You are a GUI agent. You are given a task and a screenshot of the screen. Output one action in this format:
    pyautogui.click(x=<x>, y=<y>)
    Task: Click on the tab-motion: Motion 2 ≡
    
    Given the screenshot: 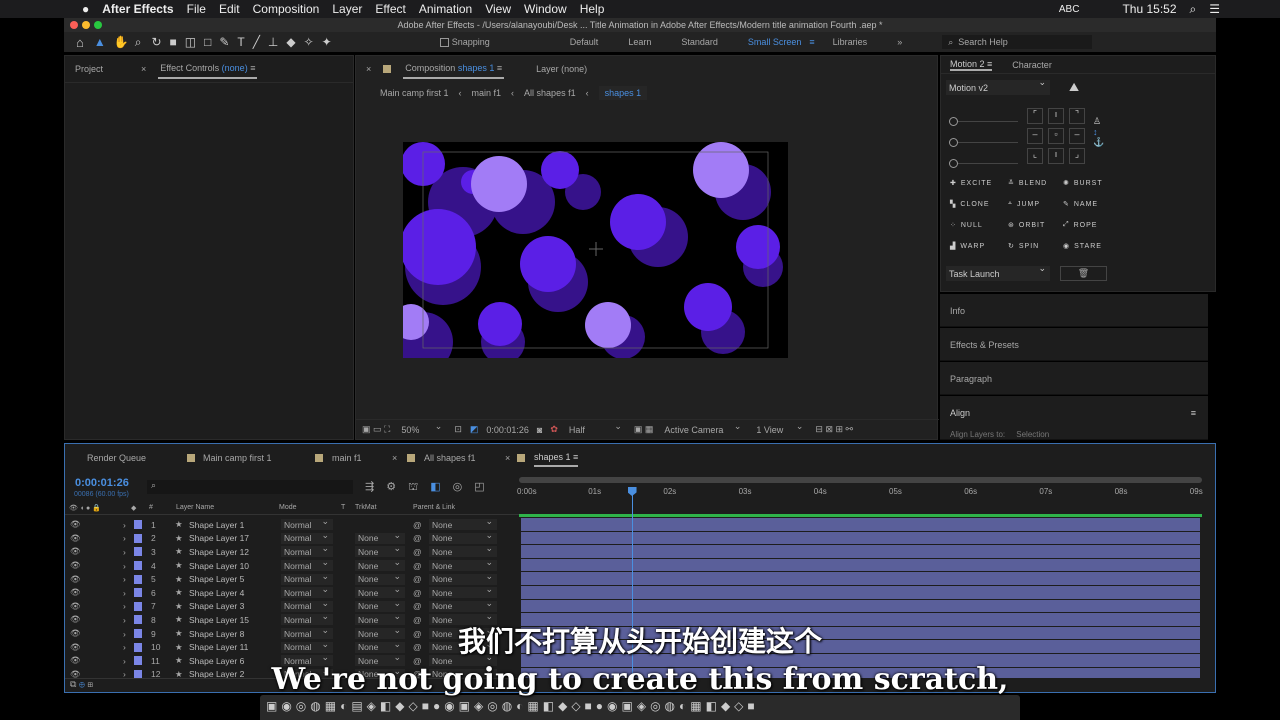 What is the action you would take?
    pyautogui.click(x=971, y=65)
    